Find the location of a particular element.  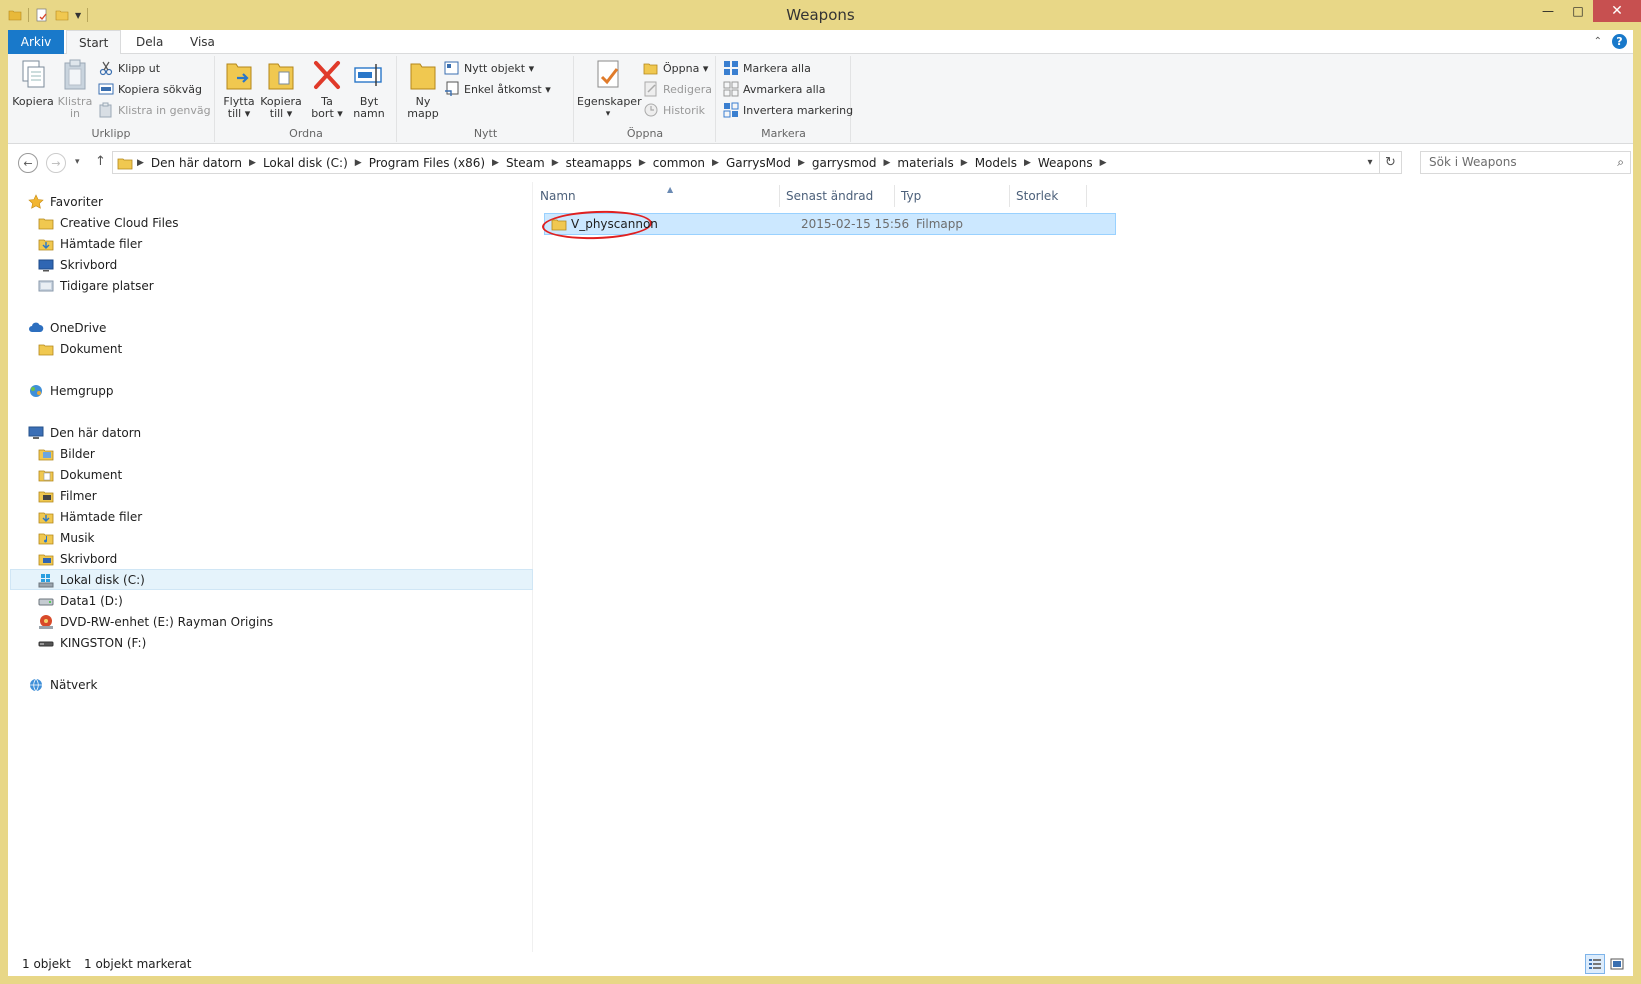

kopiera-till-button: Kopiera till ▾ is located at coordinates (281, 89).